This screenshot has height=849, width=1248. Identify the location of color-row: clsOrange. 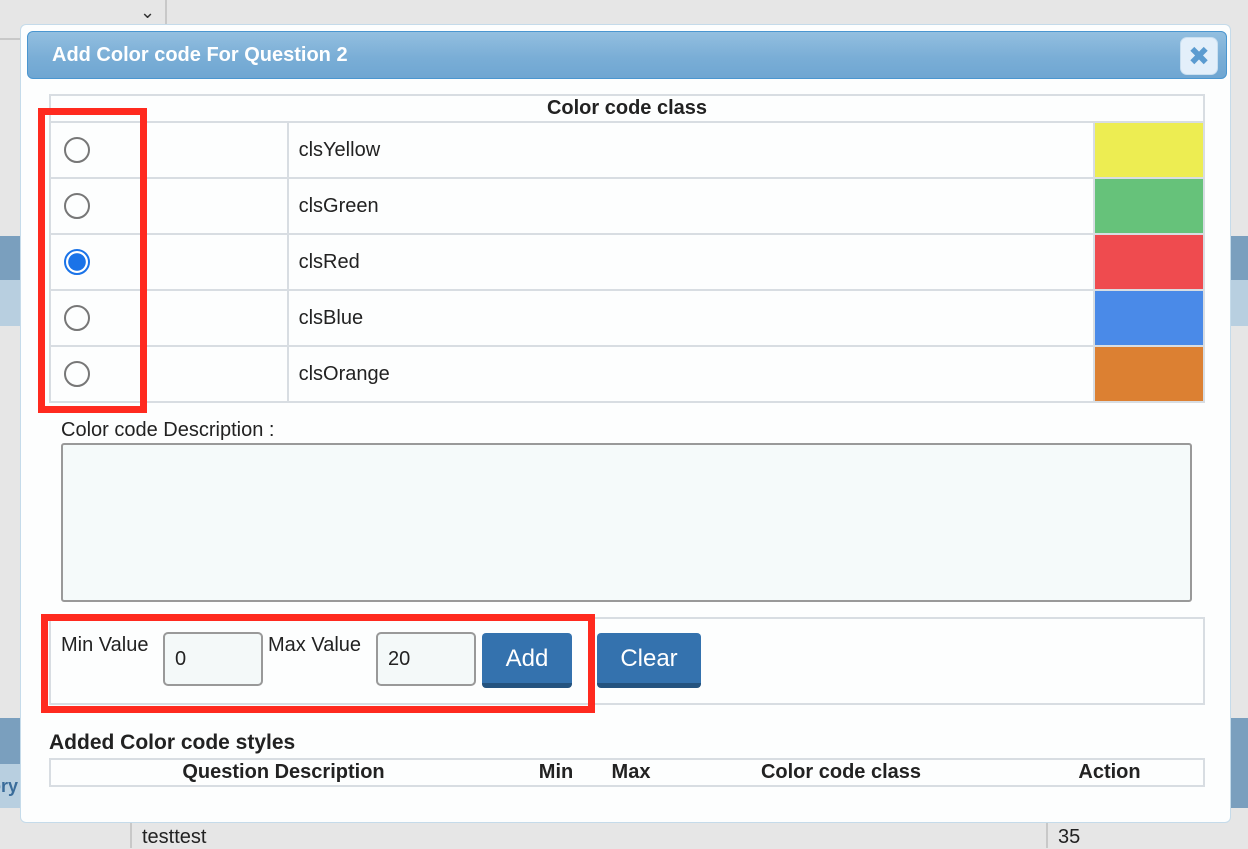
(627, 374).